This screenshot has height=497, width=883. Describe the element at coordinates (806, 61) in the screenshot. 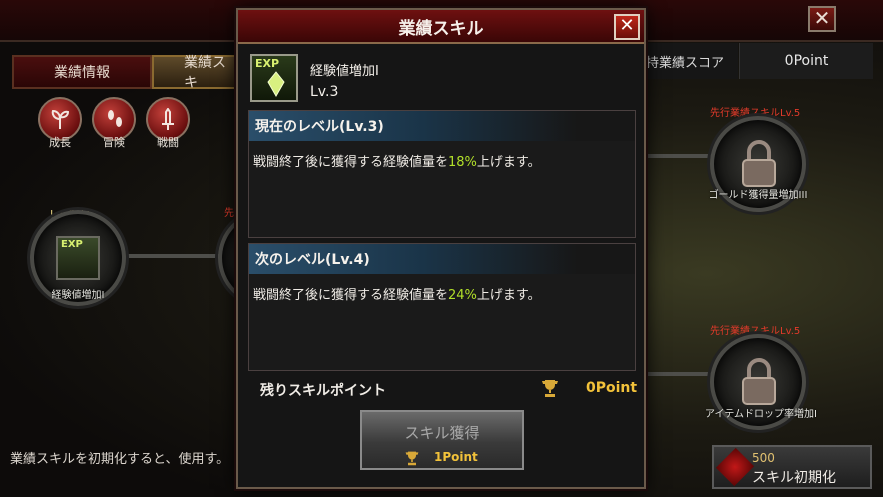

I see `score-value: 0Point` at that location.